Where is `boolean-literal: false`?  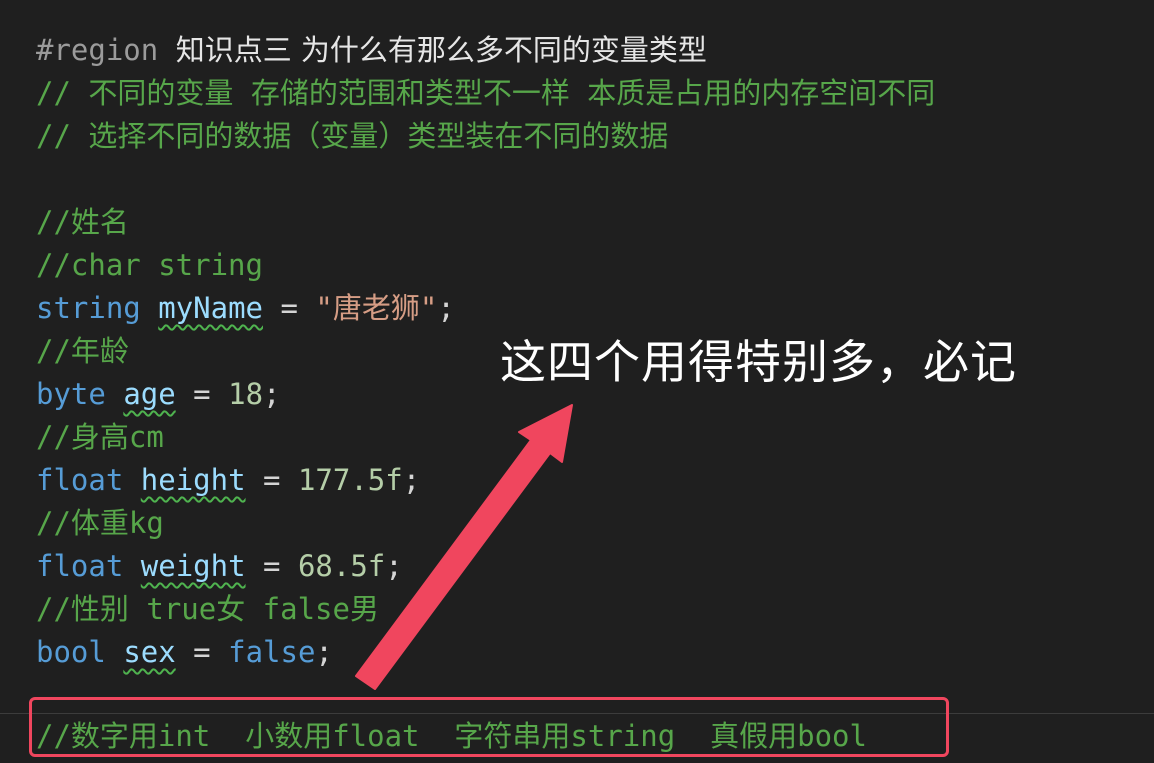 boolean-literal: false is located at coordinates (272, 652).